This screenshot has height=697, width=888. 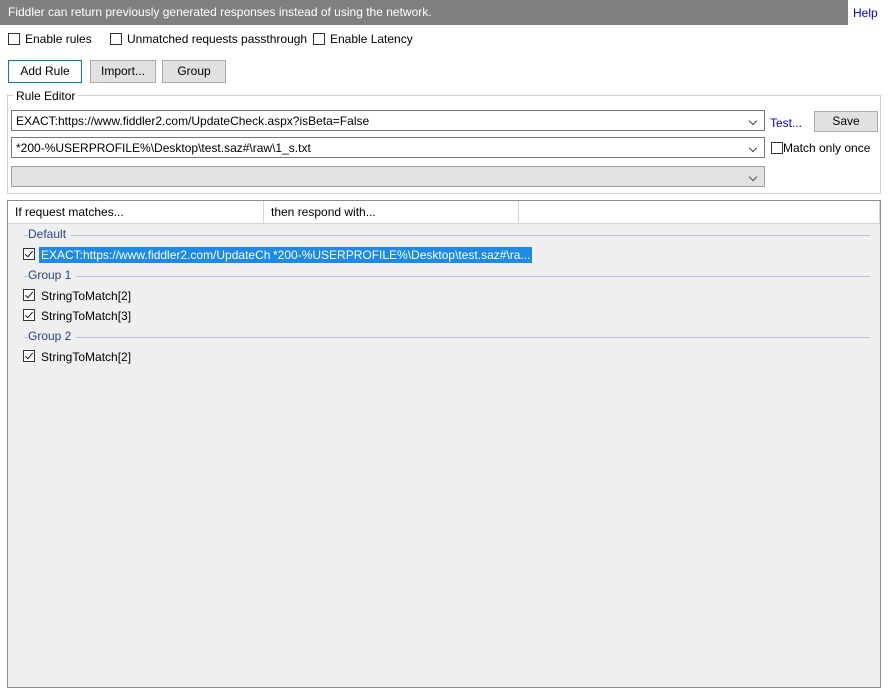 What do you see at coordinates (371, 39) in the screenshot?
I see `option-label: Enable Latency` at bounding box center [371, 39].